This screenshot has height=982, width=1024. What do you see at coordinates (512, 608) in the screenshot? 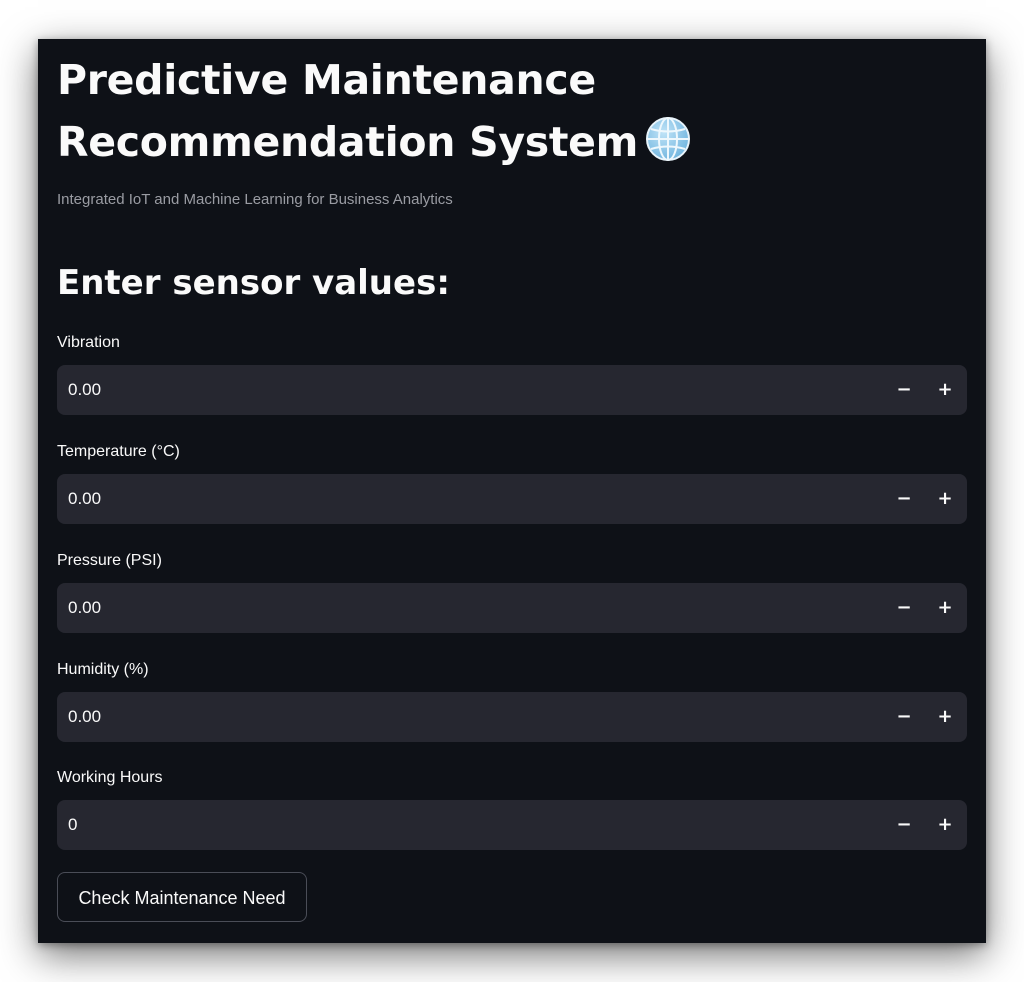
I see `pressure-input: 0.00 − +` at bounding box center [512, 608].